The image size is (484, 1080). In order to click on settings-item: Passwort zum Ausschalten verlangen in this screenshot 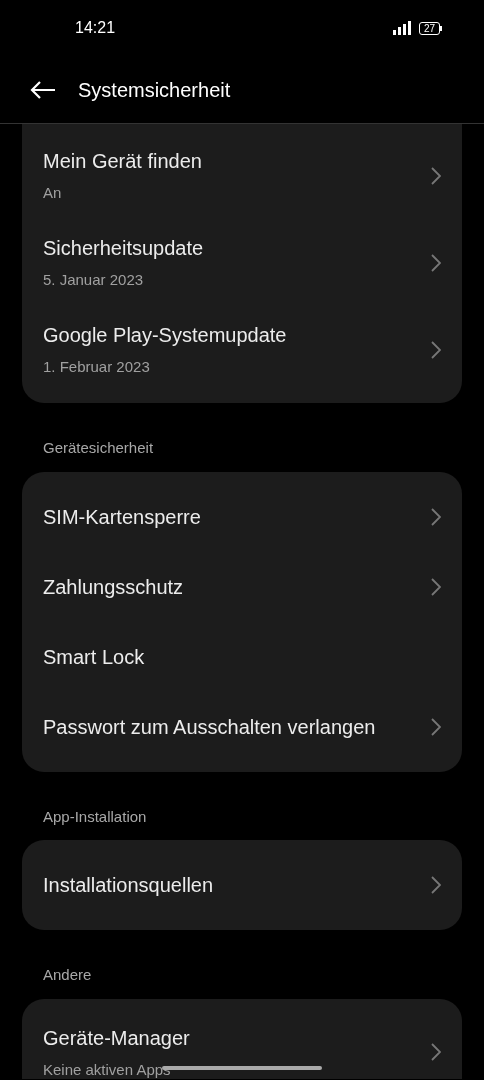, I will do `click(242, 726)`.